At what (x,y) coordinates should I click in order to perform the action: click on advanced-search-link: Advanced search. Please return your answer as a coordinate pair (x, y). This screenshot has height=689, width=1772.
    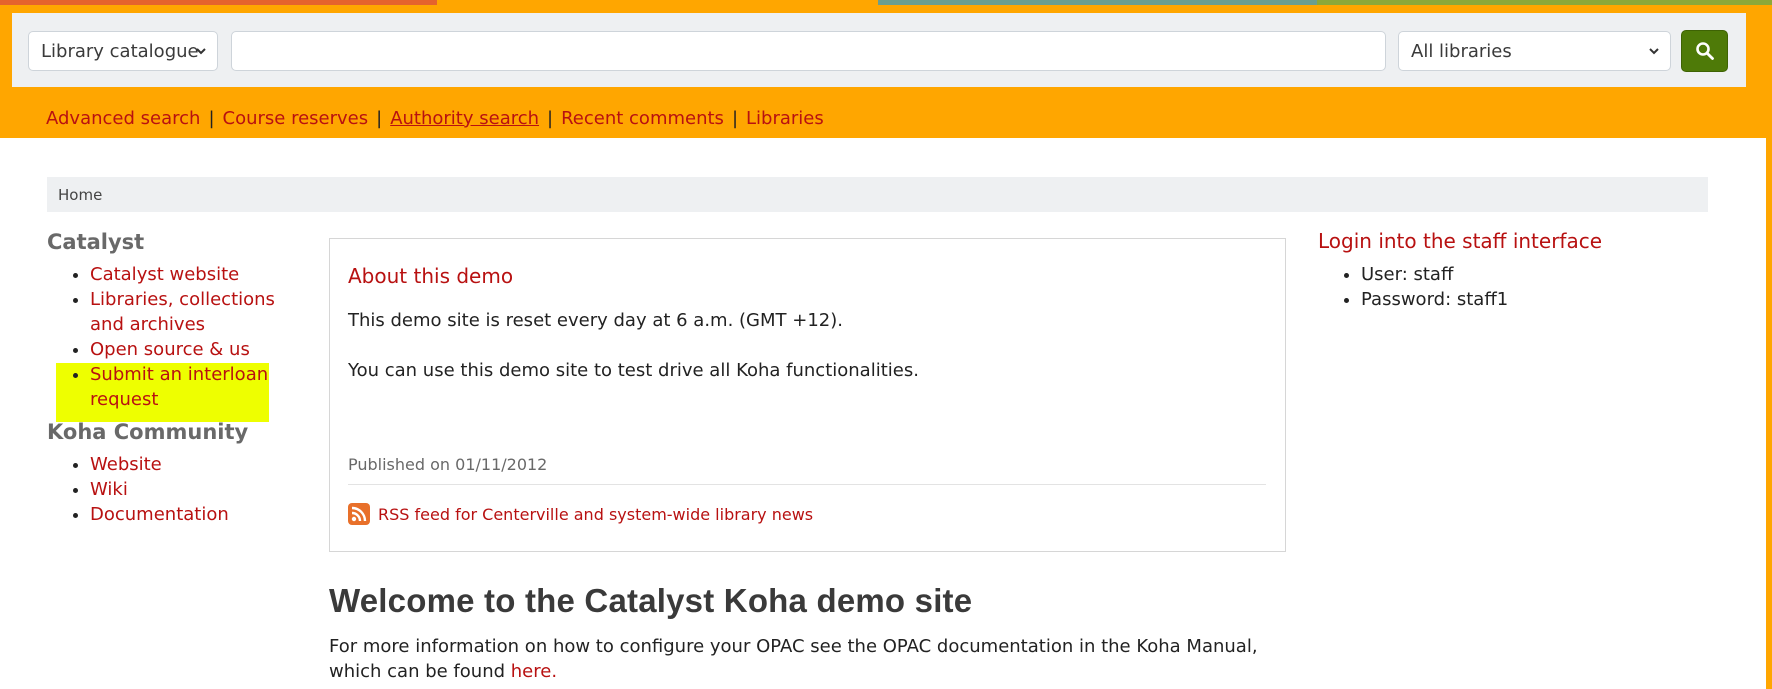
    Looking at the image, I should click on (123, 118).